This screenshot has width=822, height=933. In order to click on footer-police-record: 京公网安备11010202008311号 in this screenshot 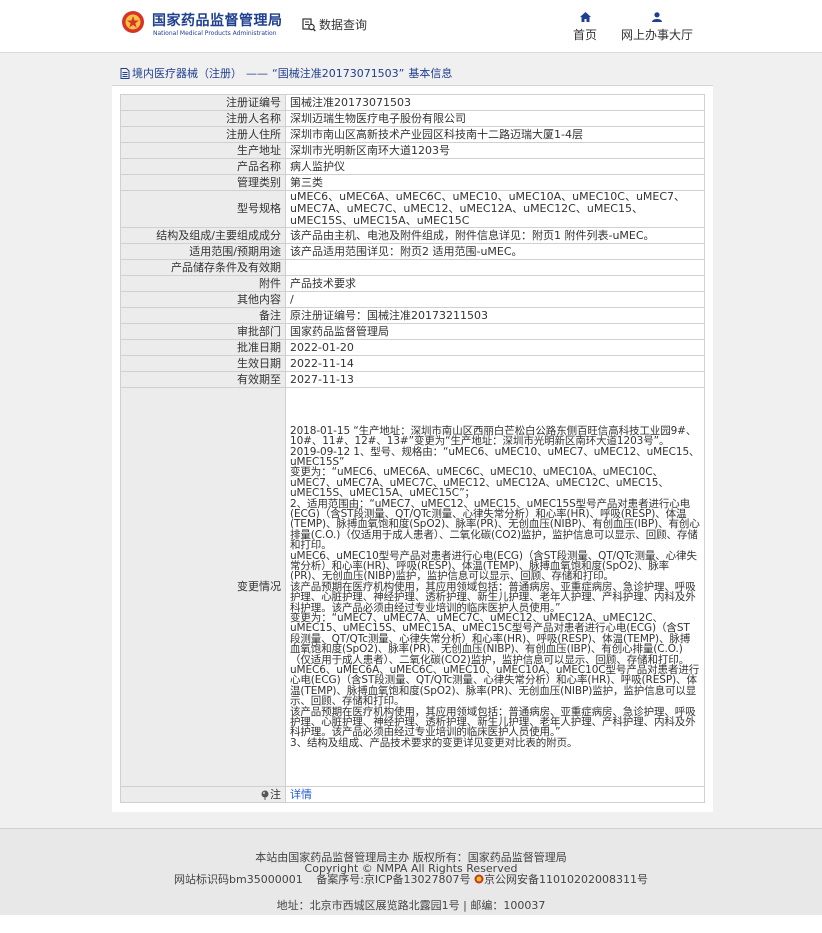, I will do `click(566, 879)`.